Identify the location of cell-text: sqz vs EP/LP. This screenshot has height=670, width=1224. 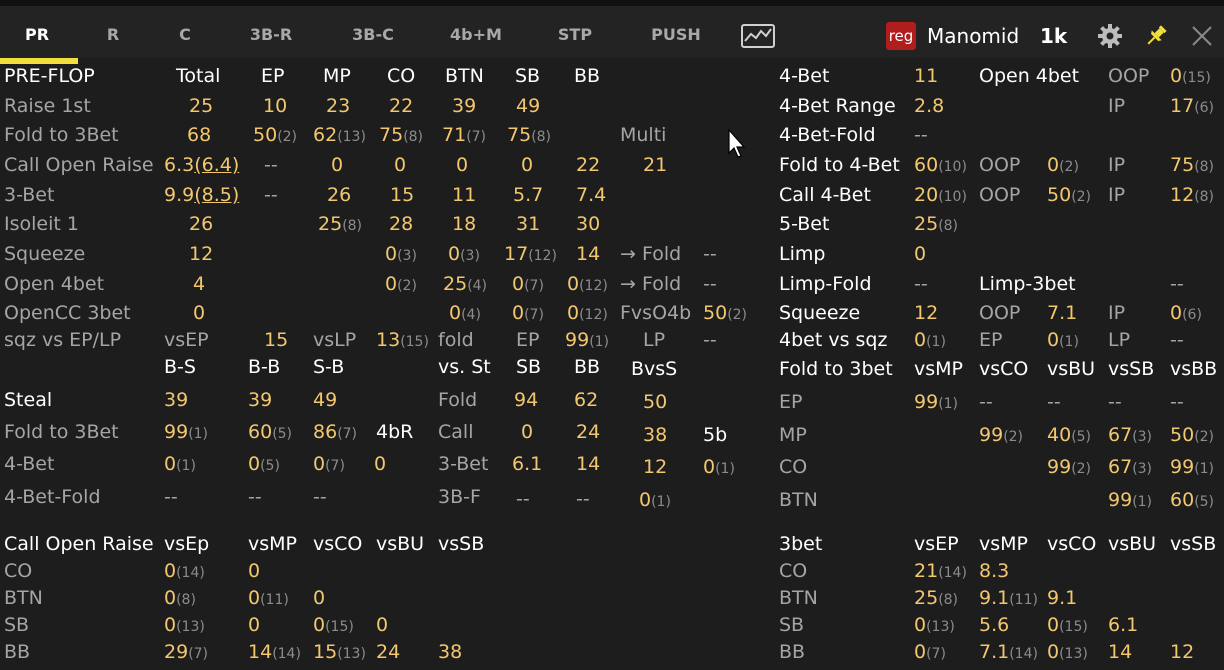
(63, 340).